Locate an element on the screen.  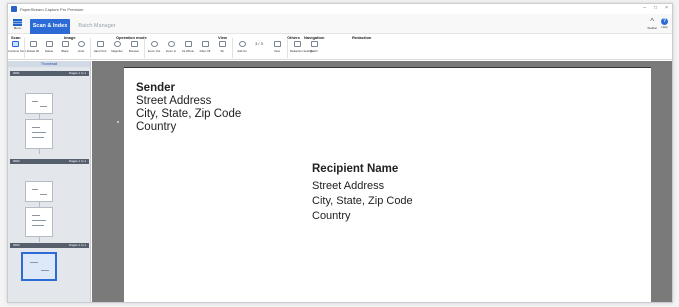
group-label-navigation: Navigation is located at coordinates (314, 37).